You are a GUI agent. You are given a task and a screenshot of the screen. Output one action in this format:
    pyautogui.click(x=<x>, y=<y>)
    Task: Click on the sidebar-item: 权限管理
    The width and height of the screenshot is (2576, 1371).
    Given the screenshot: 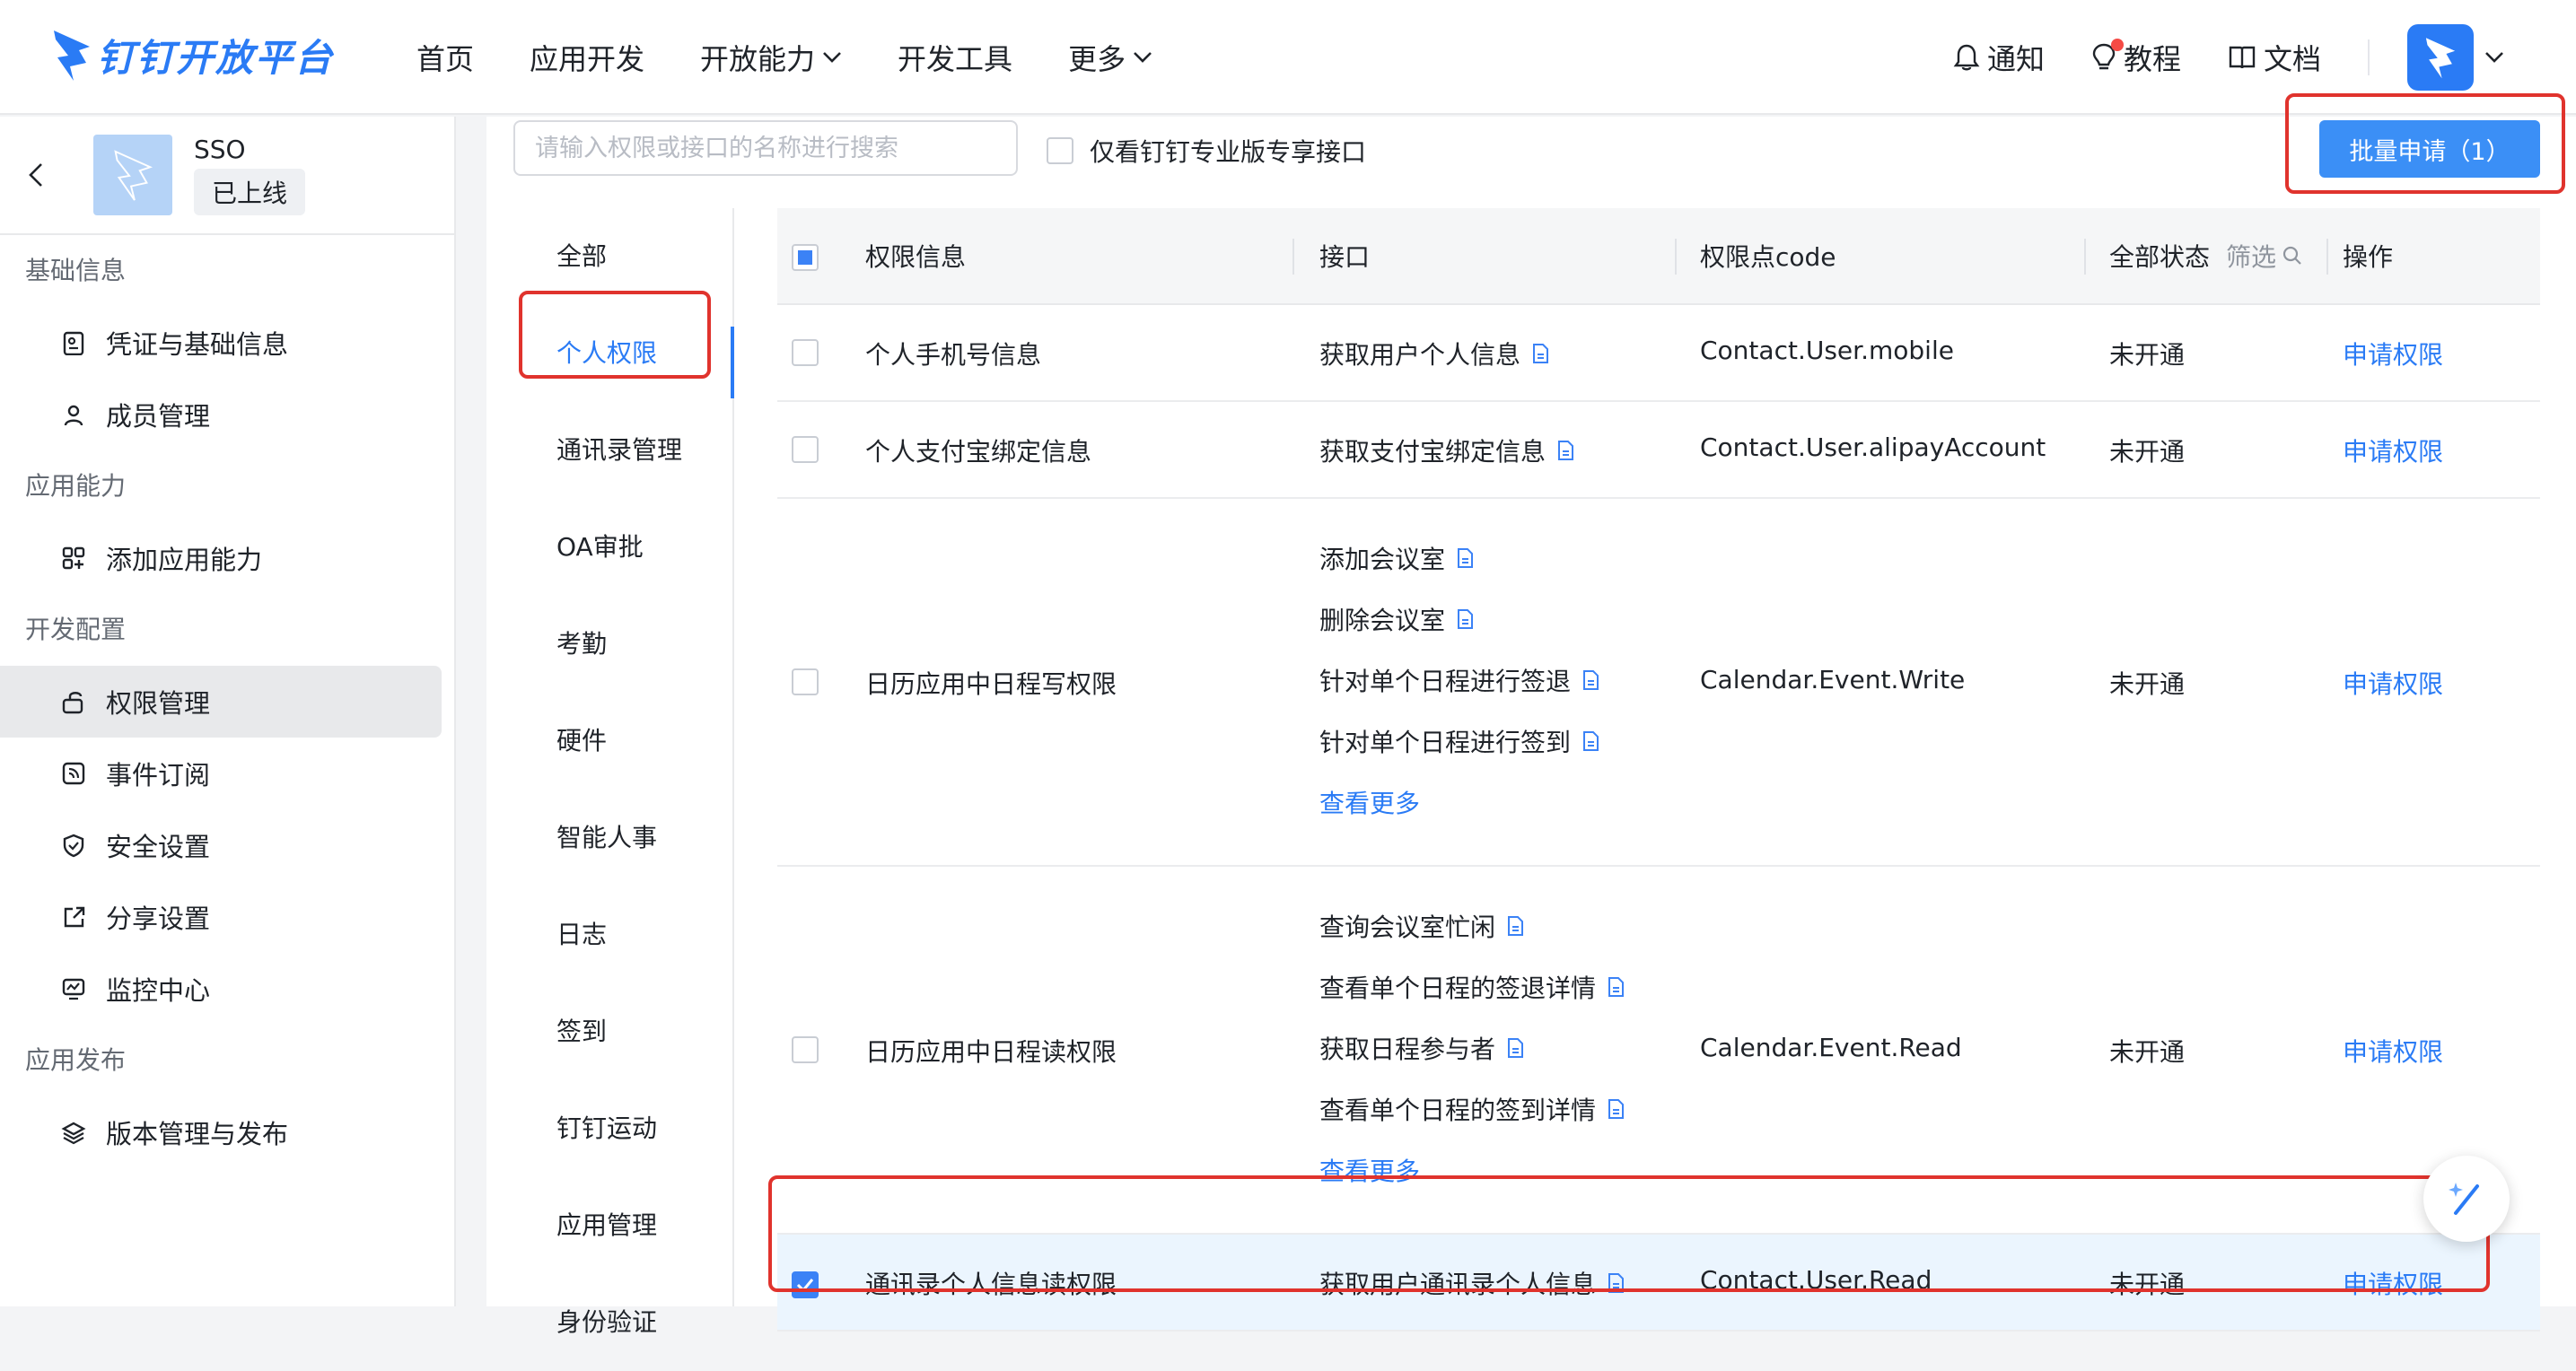 What is the action you would take?
    pyautogui.click(x=221, y=702)
    